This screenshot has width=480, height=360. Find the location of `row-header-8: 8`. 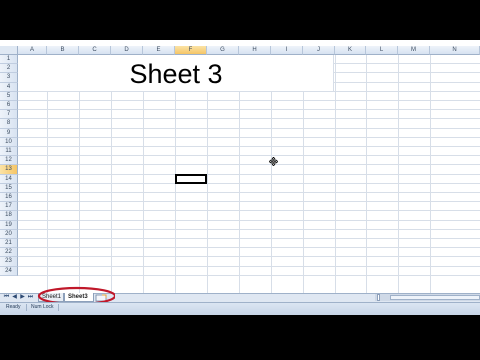

row-header-8: 8 is located at coordinates (9, 124).